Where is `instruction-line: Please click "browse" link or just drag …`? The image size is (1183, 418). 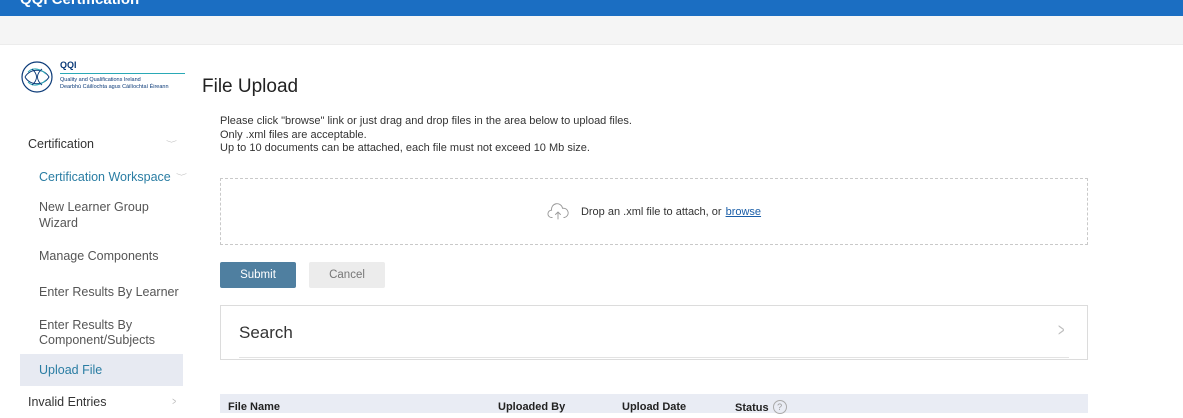 instruction-line: Please click "browse" link or just drag … is located at coordinates (426, 121).